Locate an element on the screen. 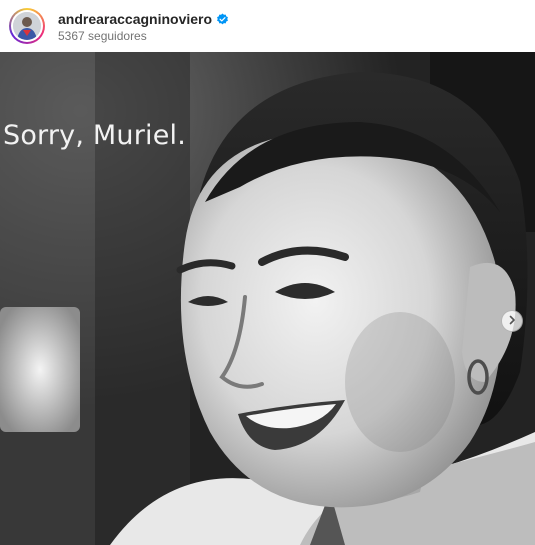  avatar-photo is located at coordinates (27, 26).